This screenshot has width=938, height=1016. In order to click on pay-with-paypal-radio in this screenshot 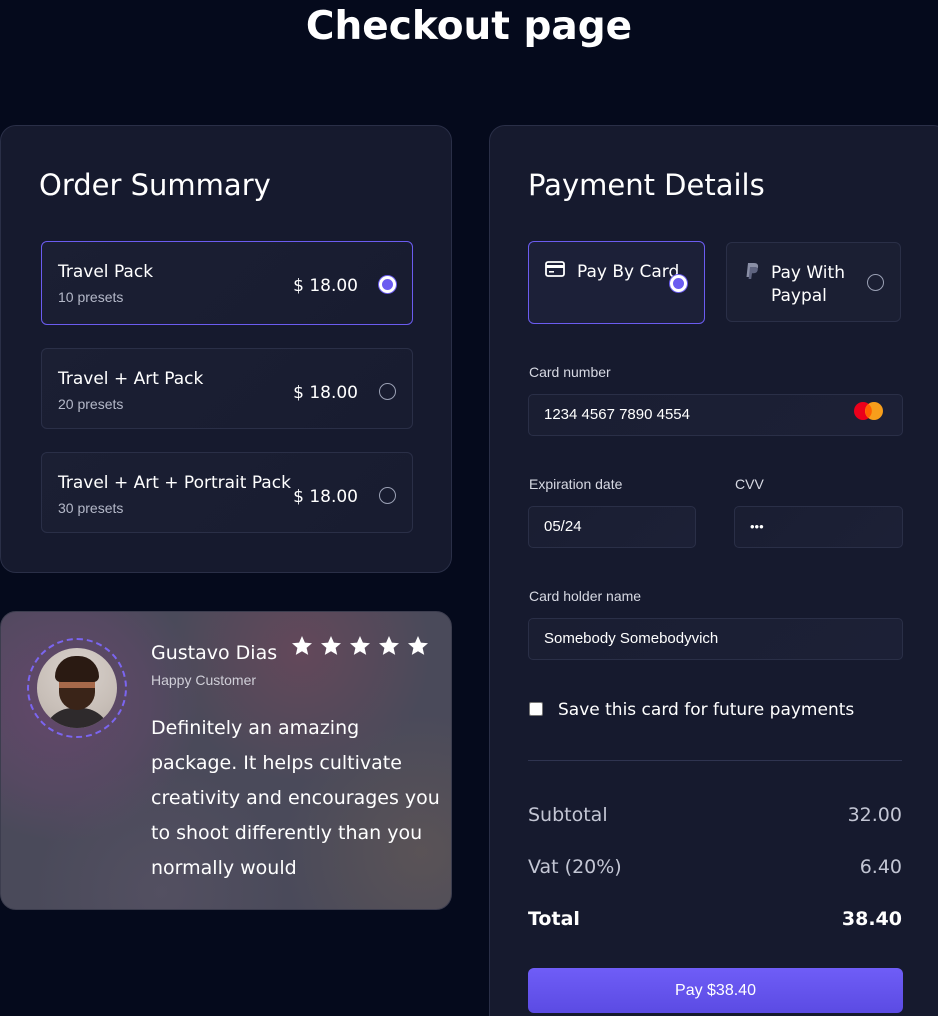, I will do `click(875, 282)`.